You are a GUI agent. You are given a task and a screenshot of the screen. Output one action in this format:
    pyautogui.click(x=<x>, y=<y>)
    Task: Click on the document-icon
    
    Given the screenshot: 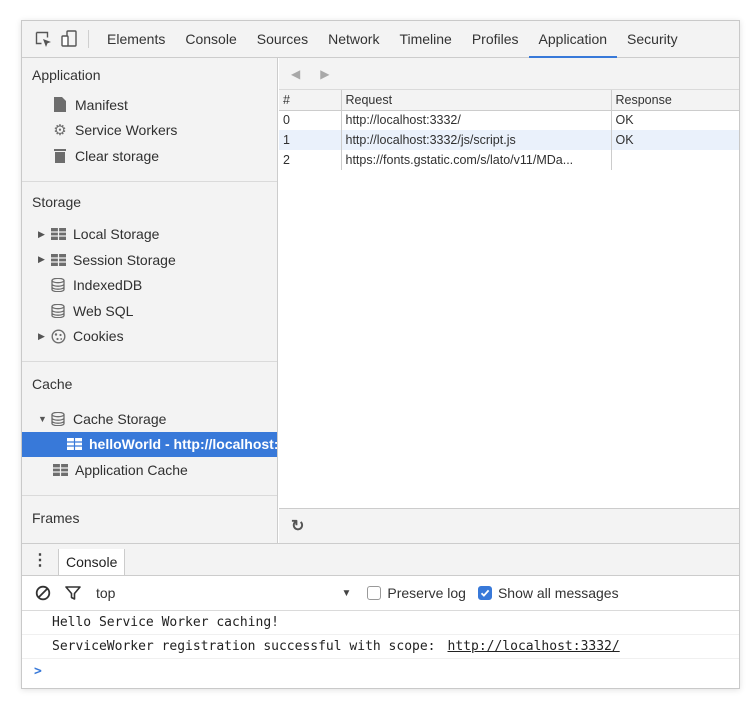 What is the action you would take?
    pyautogui.click(x=60, y=105)
    